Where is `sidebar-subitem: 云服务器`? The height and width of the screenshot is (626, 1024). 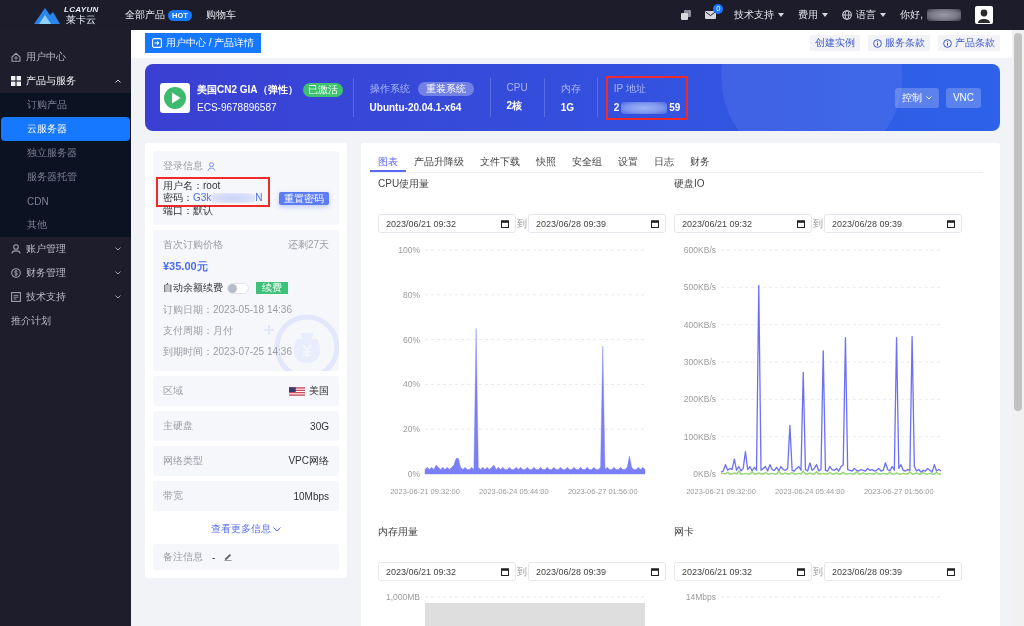 sidebar-subitem: 云服务器 is located at coordinates (65, 129).